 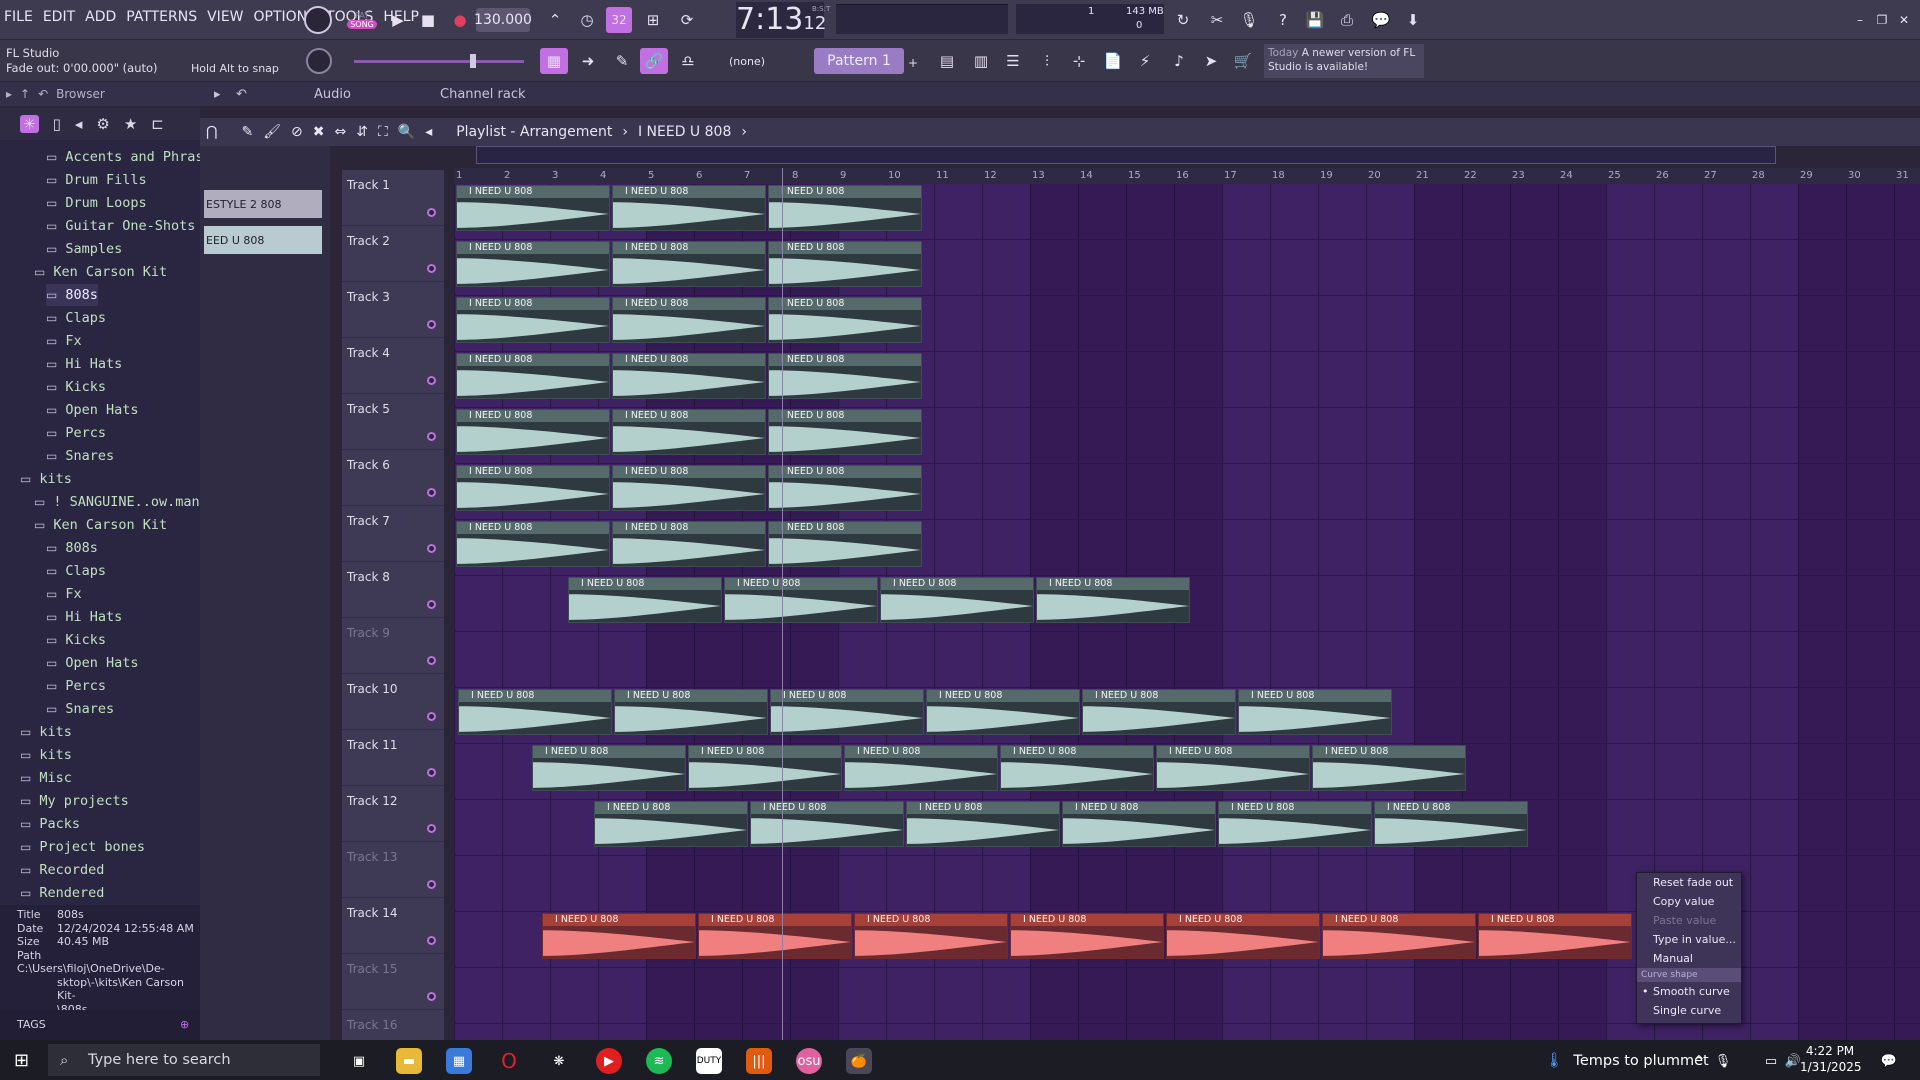 I want to click on menu-item-smooth-curve: • Smooth curve, so click(x=1689, y=991).